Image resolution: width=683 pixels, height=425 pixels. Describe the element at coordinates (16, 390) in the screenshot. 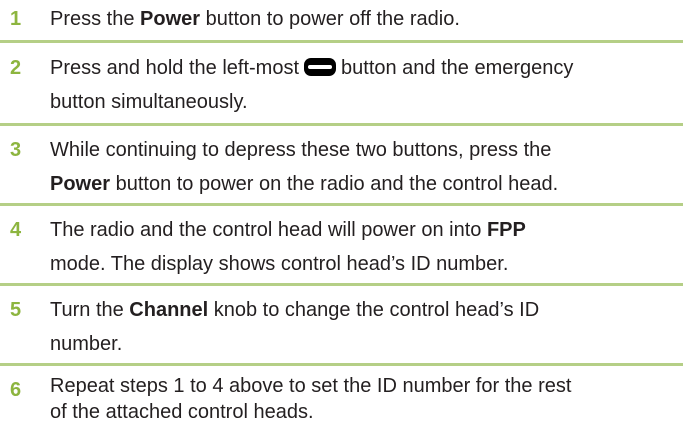

I see `step-number: 6` at that location.